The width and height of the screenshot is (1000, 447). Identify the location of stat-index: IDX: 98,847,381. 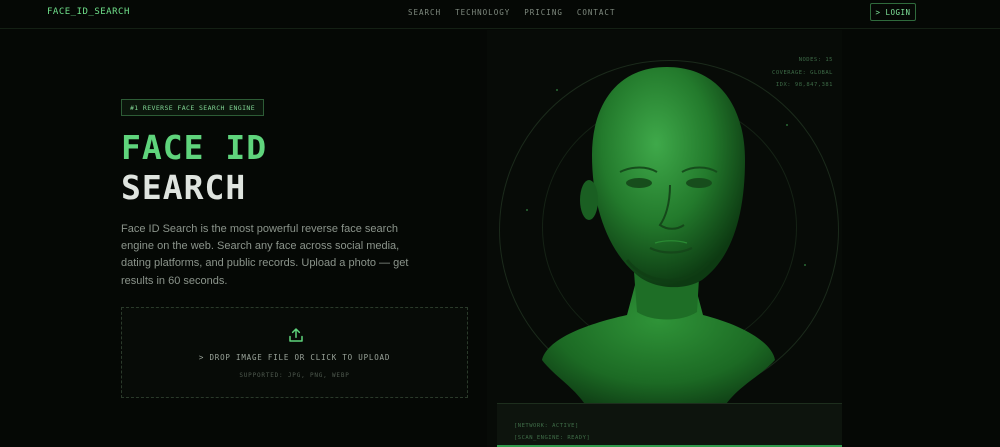
(804, 85).